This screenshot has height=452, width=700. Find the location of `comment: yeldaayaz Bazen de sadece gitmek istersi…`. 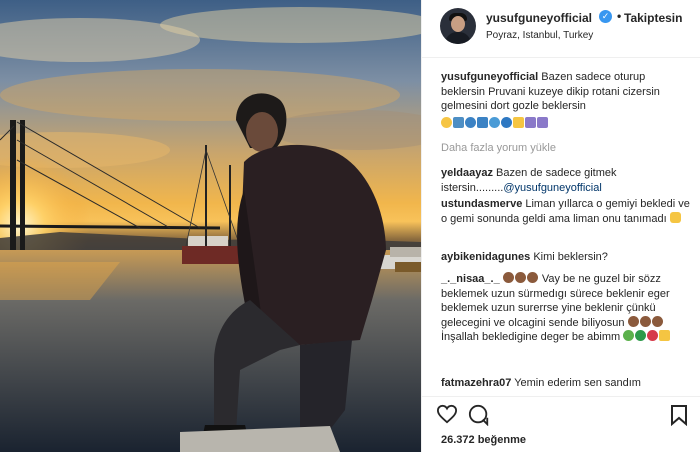

comment: yeldaayaz Bazen de sadece gitmek istersi… is located at coordinates (566, 180).